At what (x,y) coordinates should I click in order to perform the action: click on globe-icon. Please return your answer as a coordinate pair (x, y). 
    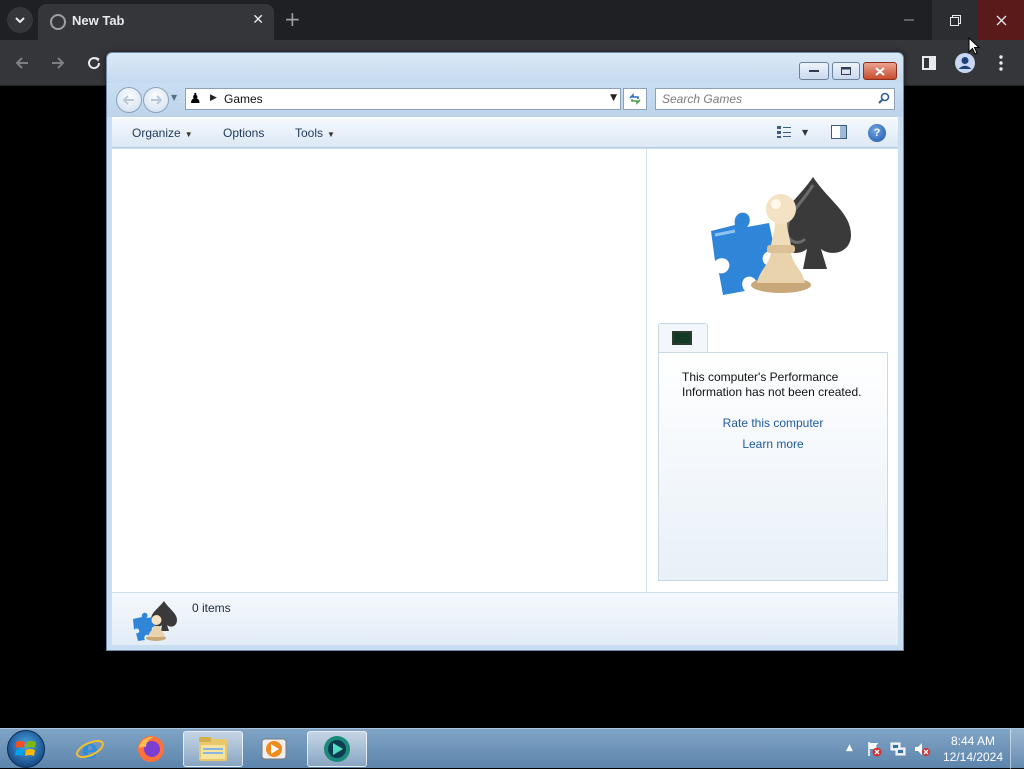
    Looking at the image, I should click on (58, 22).